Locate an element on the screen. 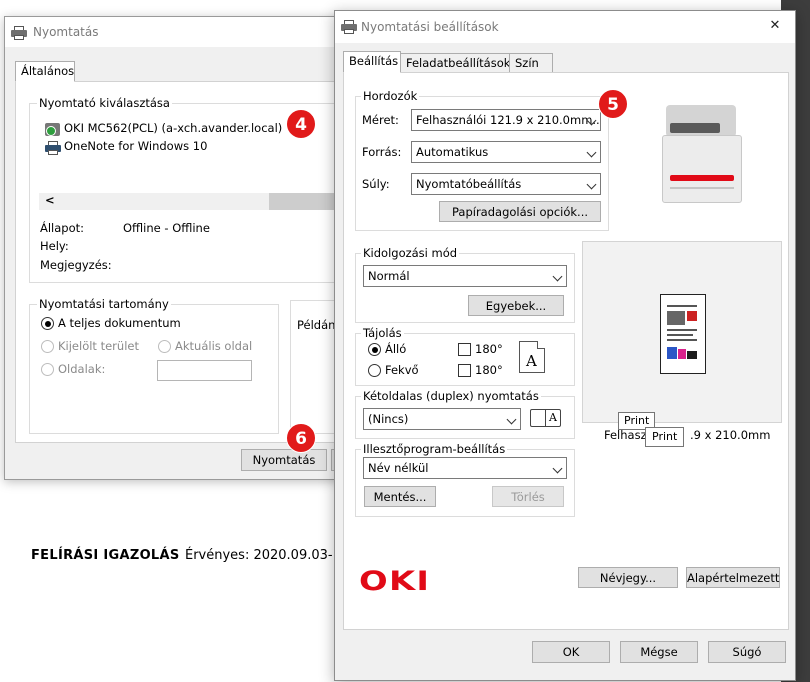  weight-label: Súly: is located at coordinates (376, 184).